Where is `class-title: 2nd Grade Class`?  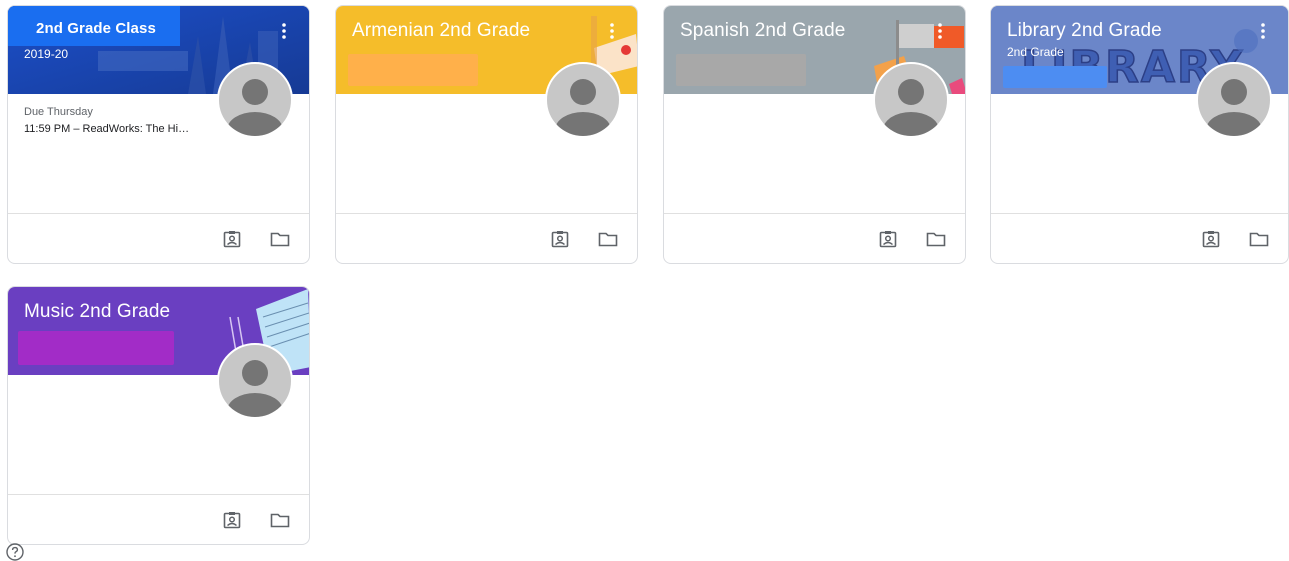 class-title: 2nd Grade Class is located at coordinates (96, 28).